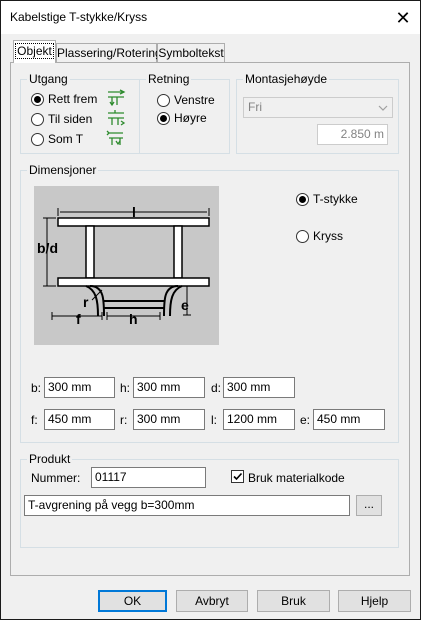 This screenshot has width=421, height=620. I want to click on dim-h-label: h:, so click(125, 388).